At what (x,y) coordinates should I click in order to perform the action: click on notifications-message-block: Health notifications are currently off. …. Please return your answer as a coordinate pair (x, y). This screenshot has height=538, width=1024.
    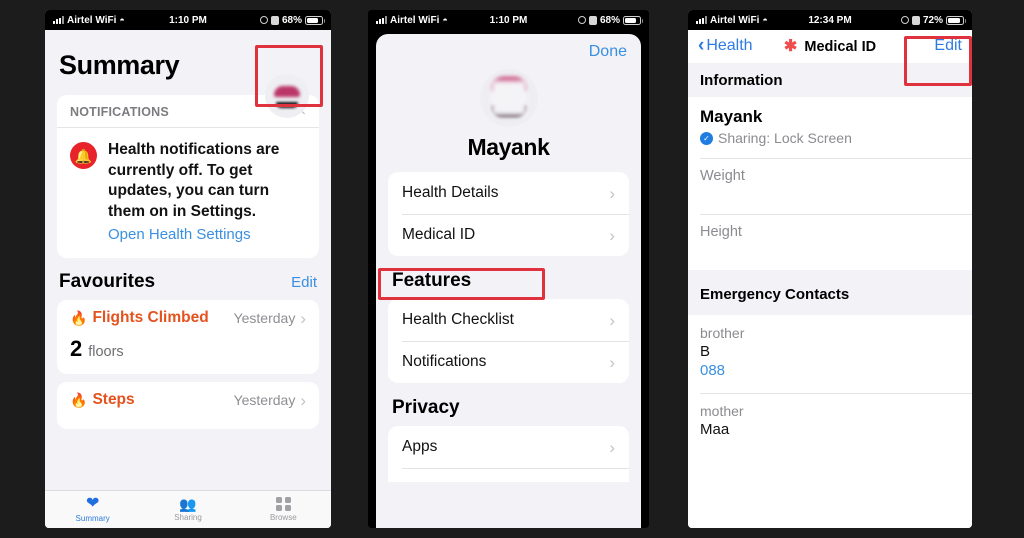
    Looking at the image, I should click on (207, 192).